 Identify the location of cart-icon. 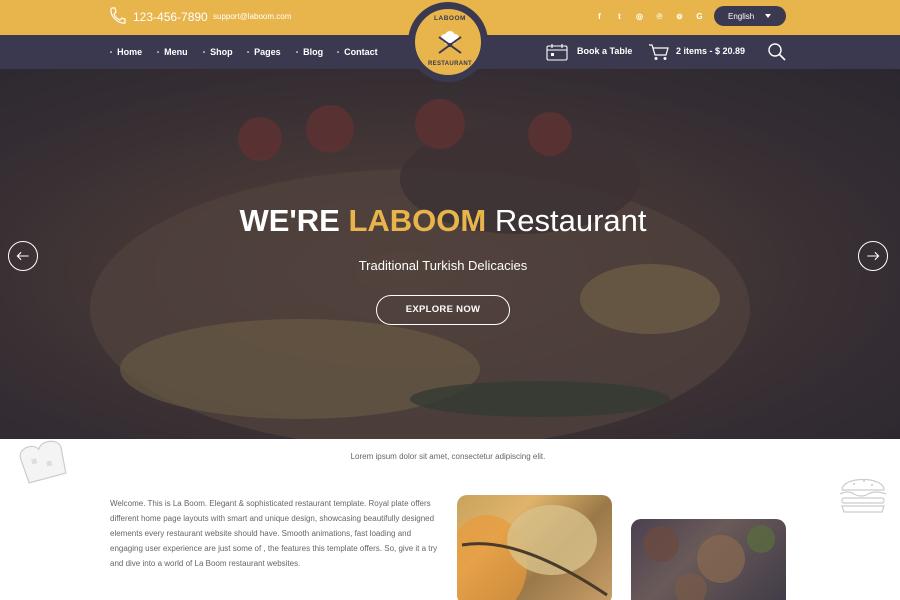
(659, 52).